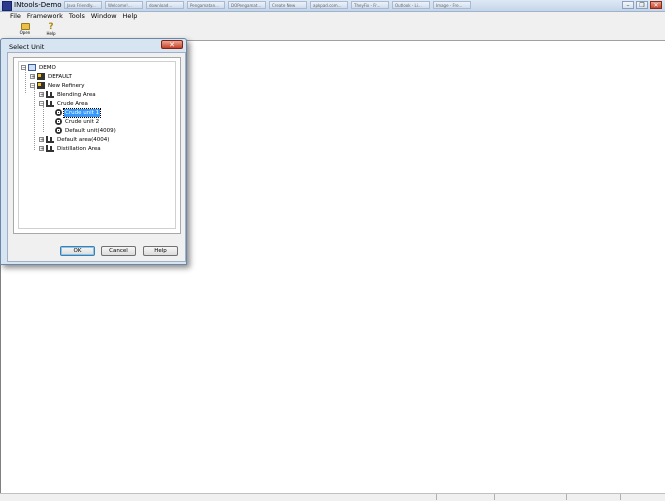 This screenshot has width=665, height=501. I want to click on tree-node-label-selected: Crude unit 1, so click(82, 112).